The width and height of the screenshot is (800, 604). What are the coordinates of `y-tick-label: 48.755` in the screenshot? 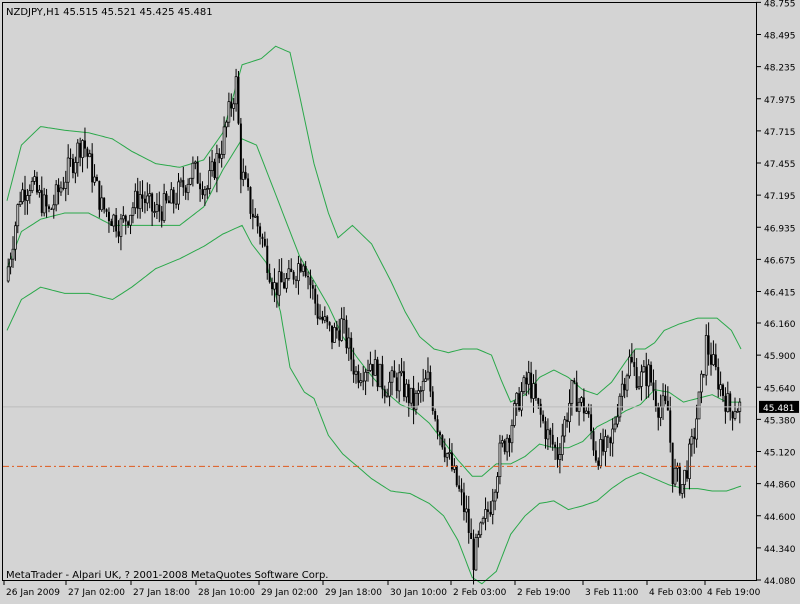 It's located at (780, 4).